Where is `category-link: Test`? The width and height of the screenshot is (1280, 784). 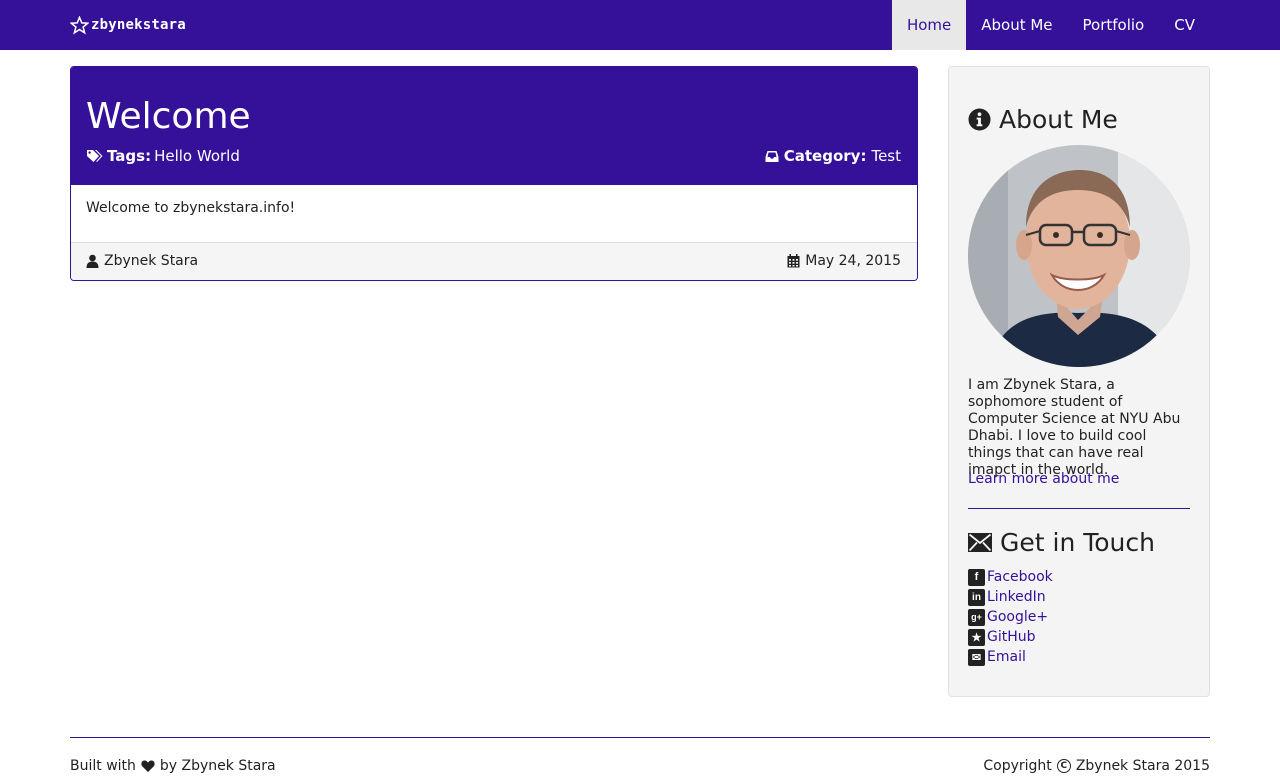 category-link: Test is located at coordinates (886, 156).